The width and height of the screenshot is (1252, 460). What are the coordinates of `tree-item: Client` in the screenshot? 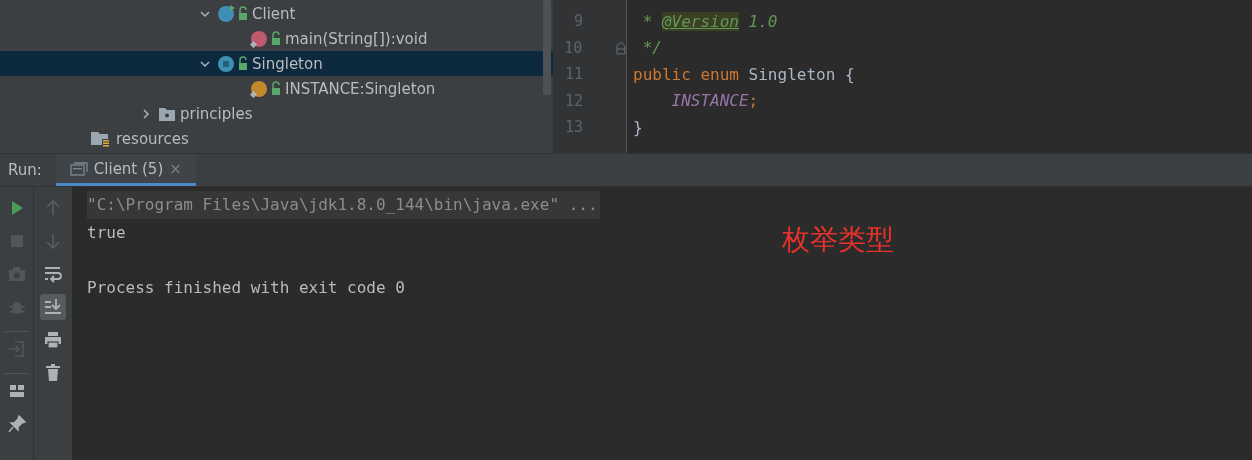 It's located at (276, 13).